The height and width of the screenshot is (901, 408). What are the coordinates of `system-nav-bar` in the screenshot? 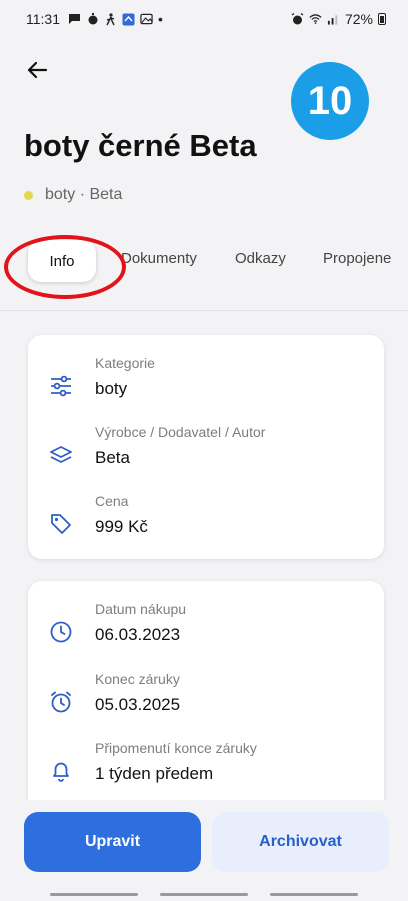 It's located at (204, 893).